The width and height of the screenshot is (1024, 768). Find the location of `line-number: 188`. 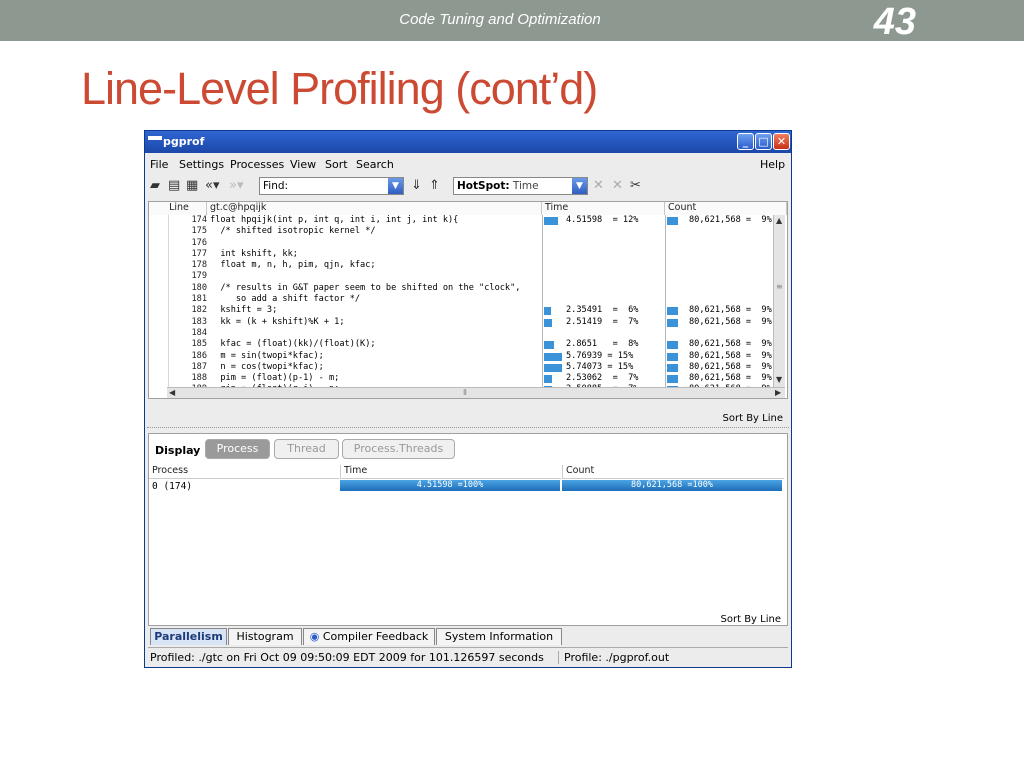

line-number: 188 is located at coordinates (199, 378).